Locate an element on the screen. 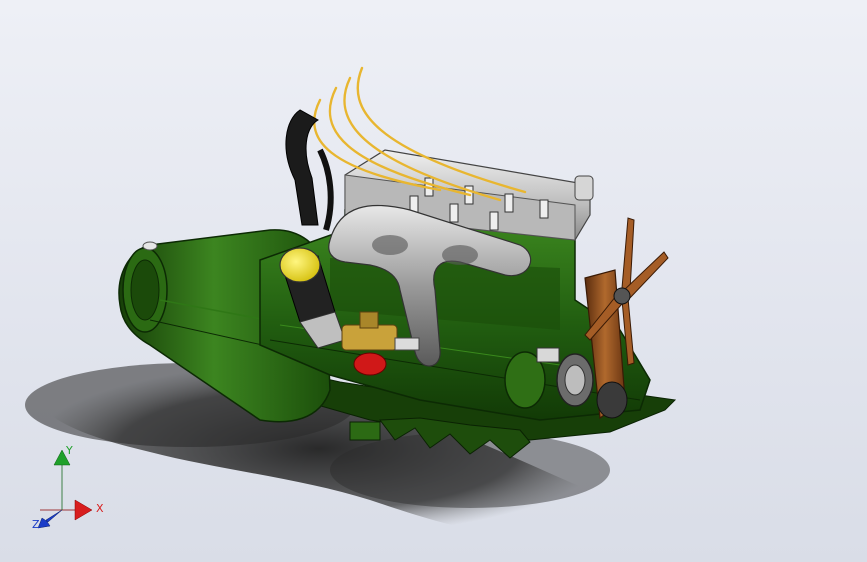 This screenshot has width=867, height=562. x-axis-label: X is located at coordinates (100, 508).